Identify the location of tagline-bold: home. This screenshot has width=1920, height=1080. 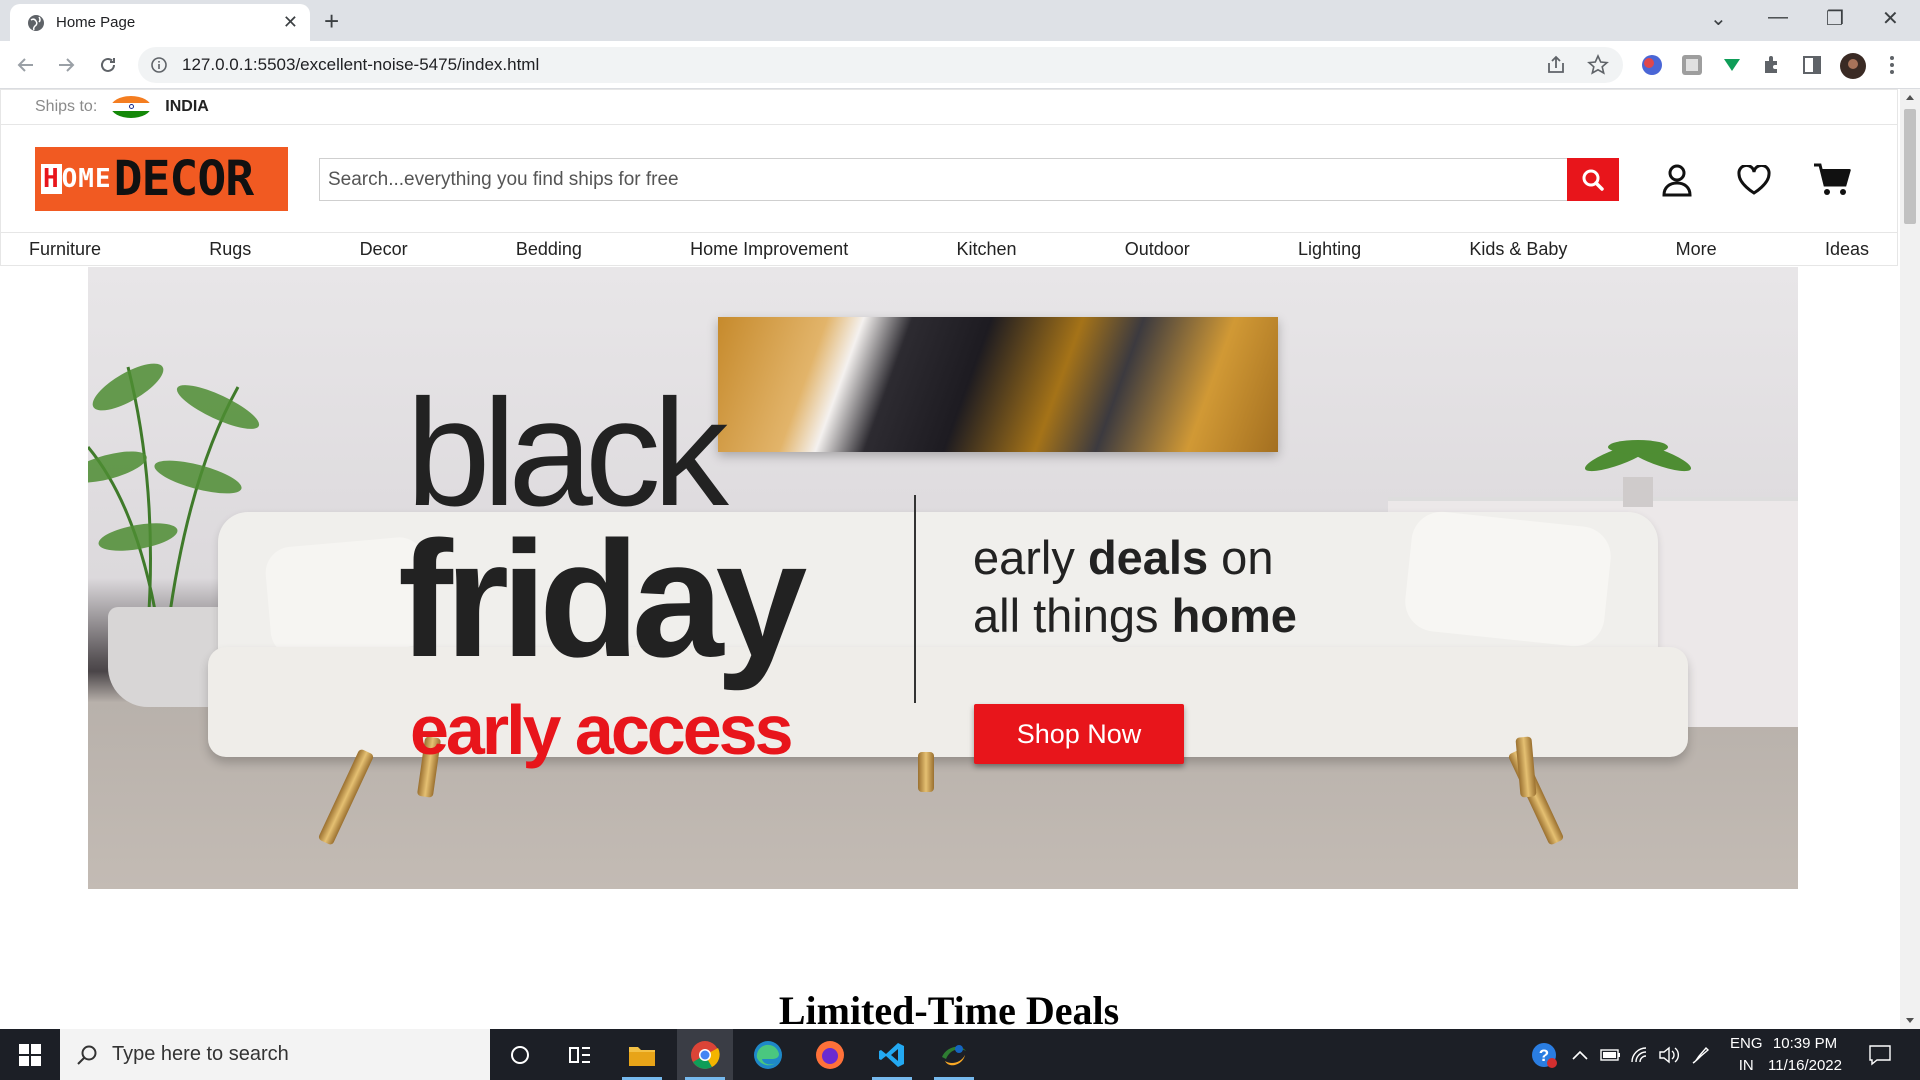
(1234, 615).